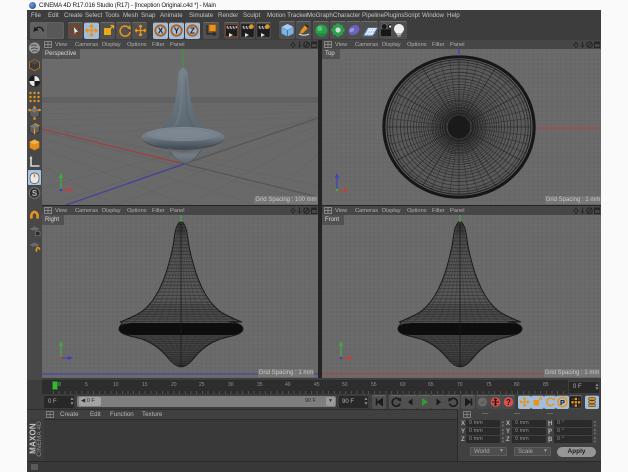 The image size is (628, 472). I want to click on svg-text: X, so click(160, 30).